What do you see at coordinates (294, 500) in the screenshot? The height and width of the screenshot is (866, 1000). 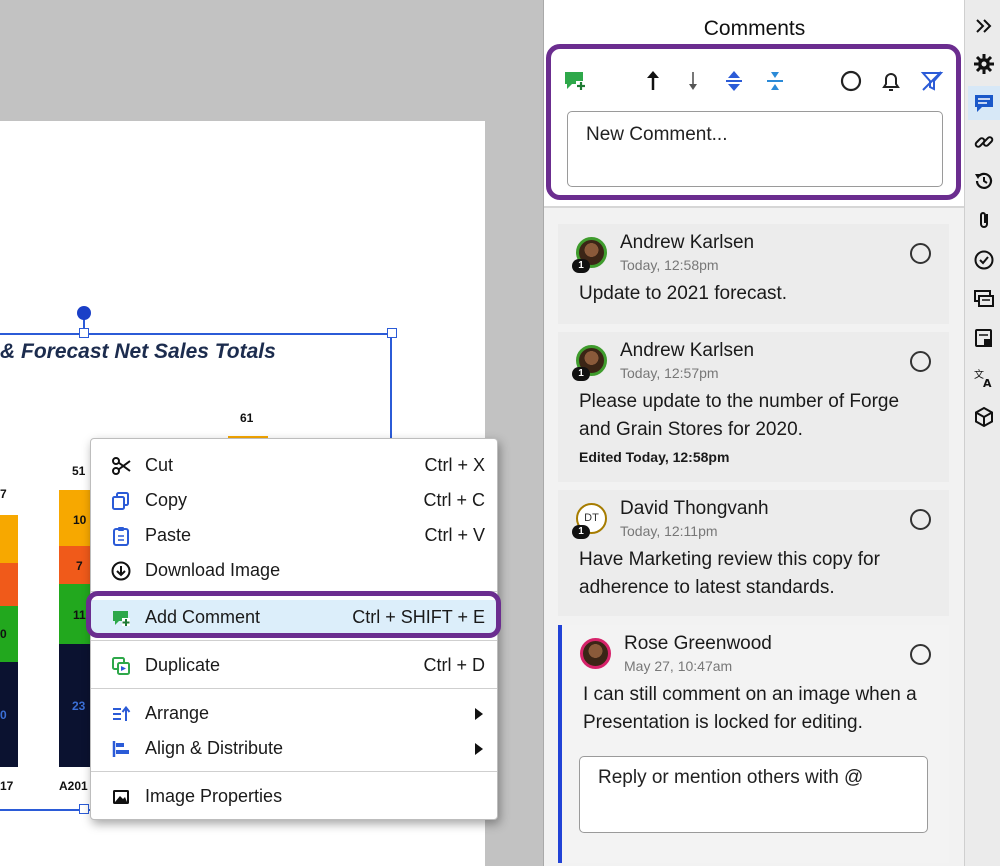 I see `menu-item-copy: Copy Ctrl + C` at bounding box center [294, 500].